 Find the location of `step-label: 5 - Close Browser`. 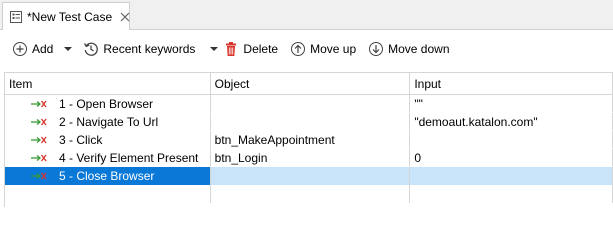

step-label: 5 - Close Browser is located at coordinates (107, 176).